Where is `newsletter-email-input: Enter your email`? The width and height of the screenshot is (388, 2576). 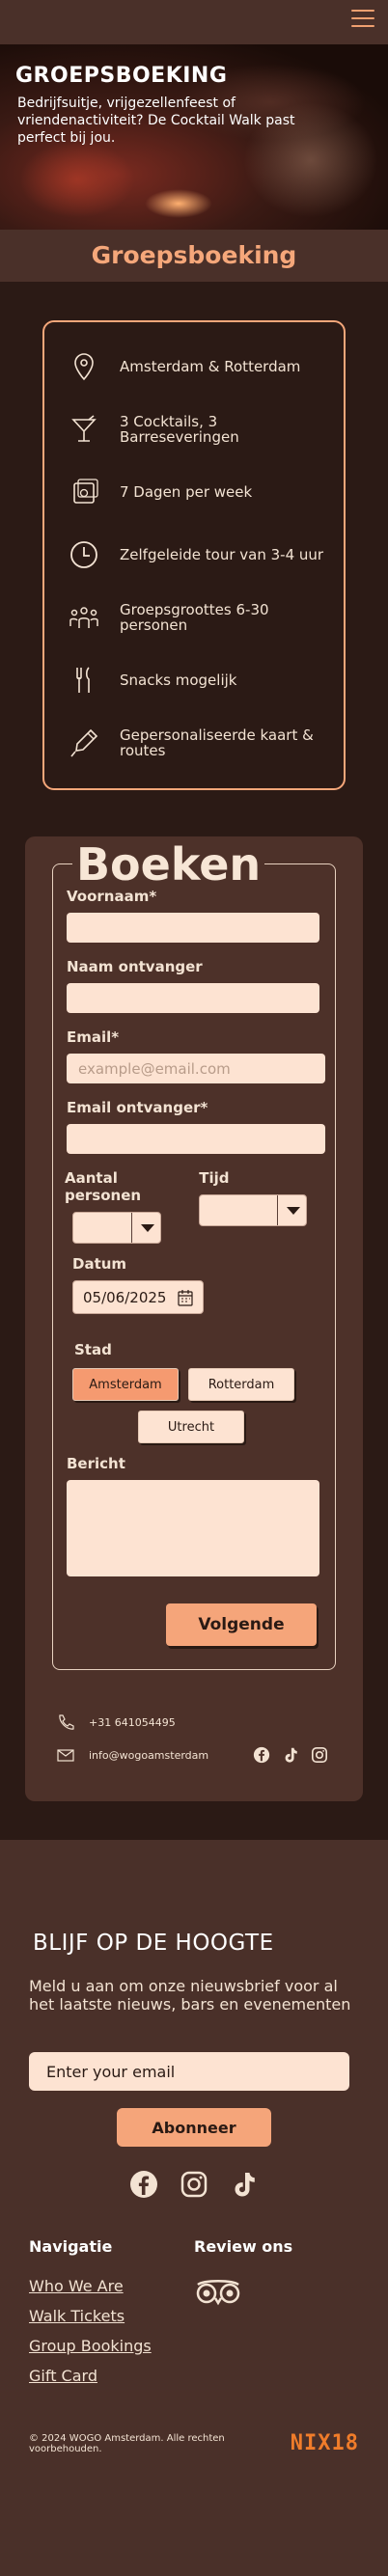 newsletter-email-input: Enter your email is located at coordinates (189, 2072).